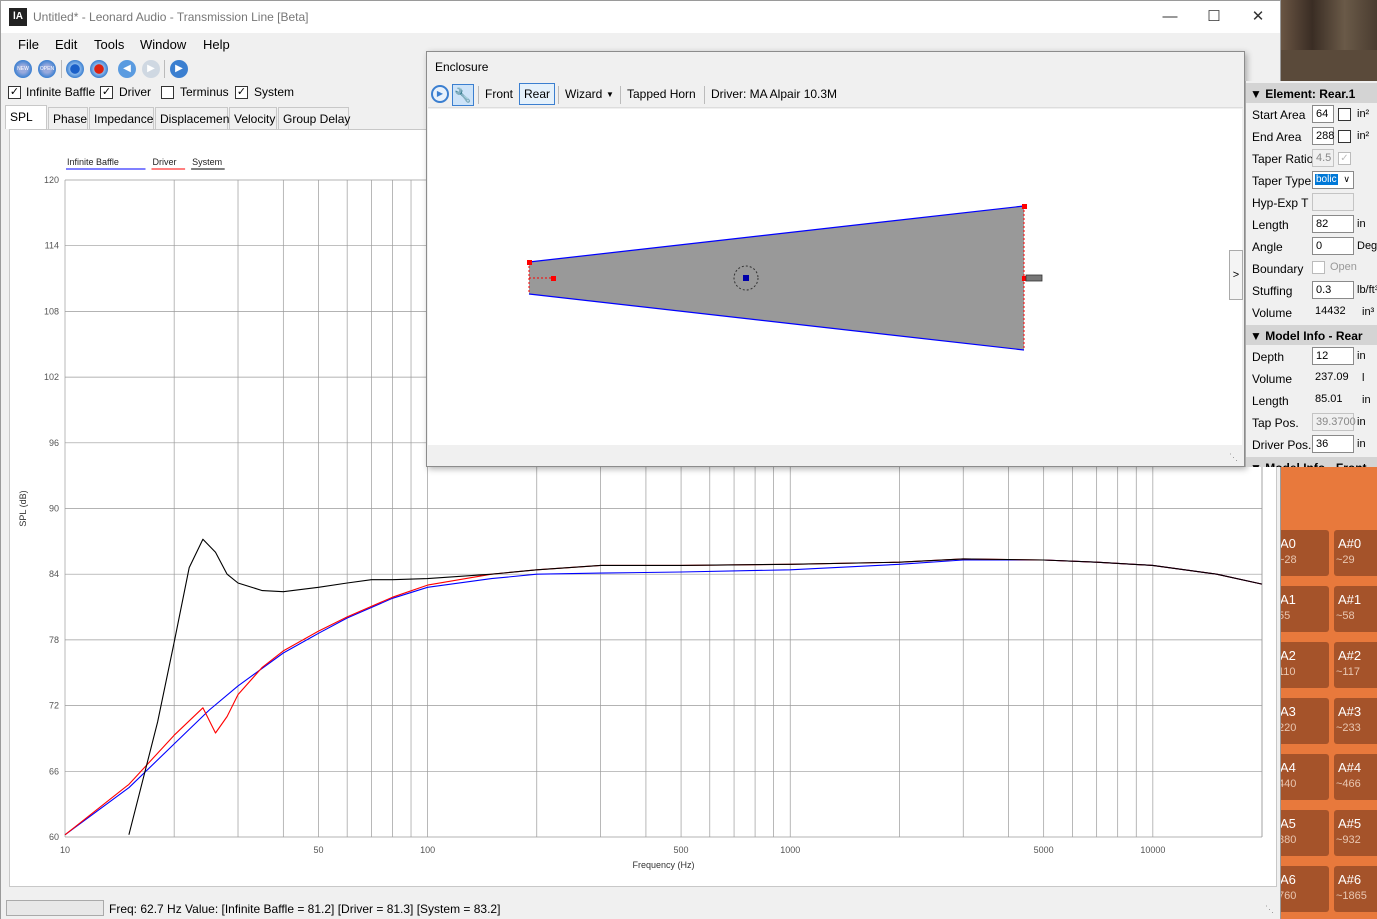 The image size is (1377, 919). What do you see at coordinates (1355, 833) in the screenshot?
I see `piano-key-a-sharp5: A#5 ~932` at bounding box center [1355, 833].